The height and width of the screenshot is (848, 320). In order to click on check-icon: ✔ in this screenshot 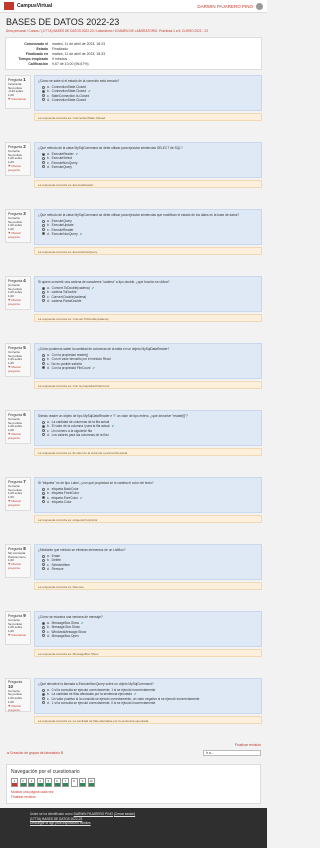, I will do `click(81, 233)`.